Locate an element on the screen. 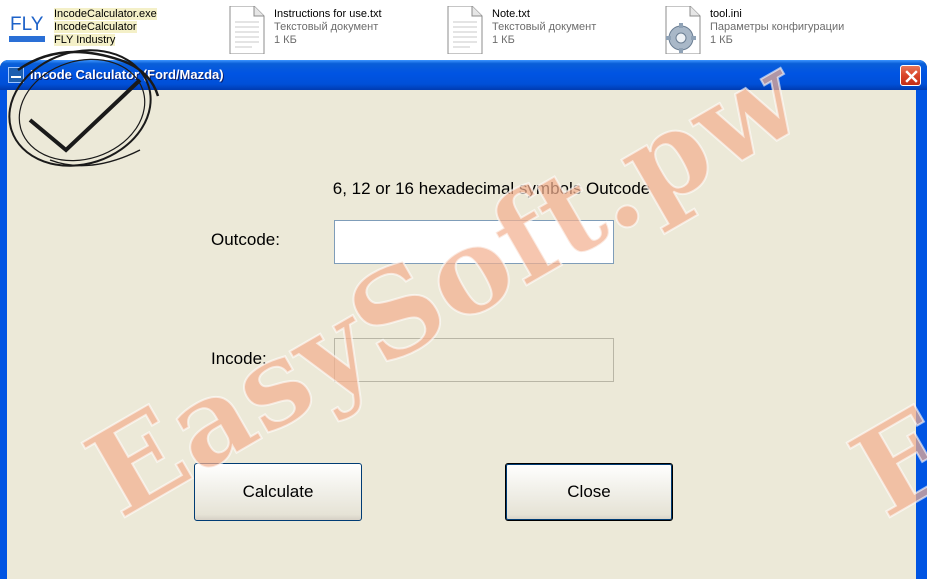  incode-label: Incode: is located at coordinates (239, 358).